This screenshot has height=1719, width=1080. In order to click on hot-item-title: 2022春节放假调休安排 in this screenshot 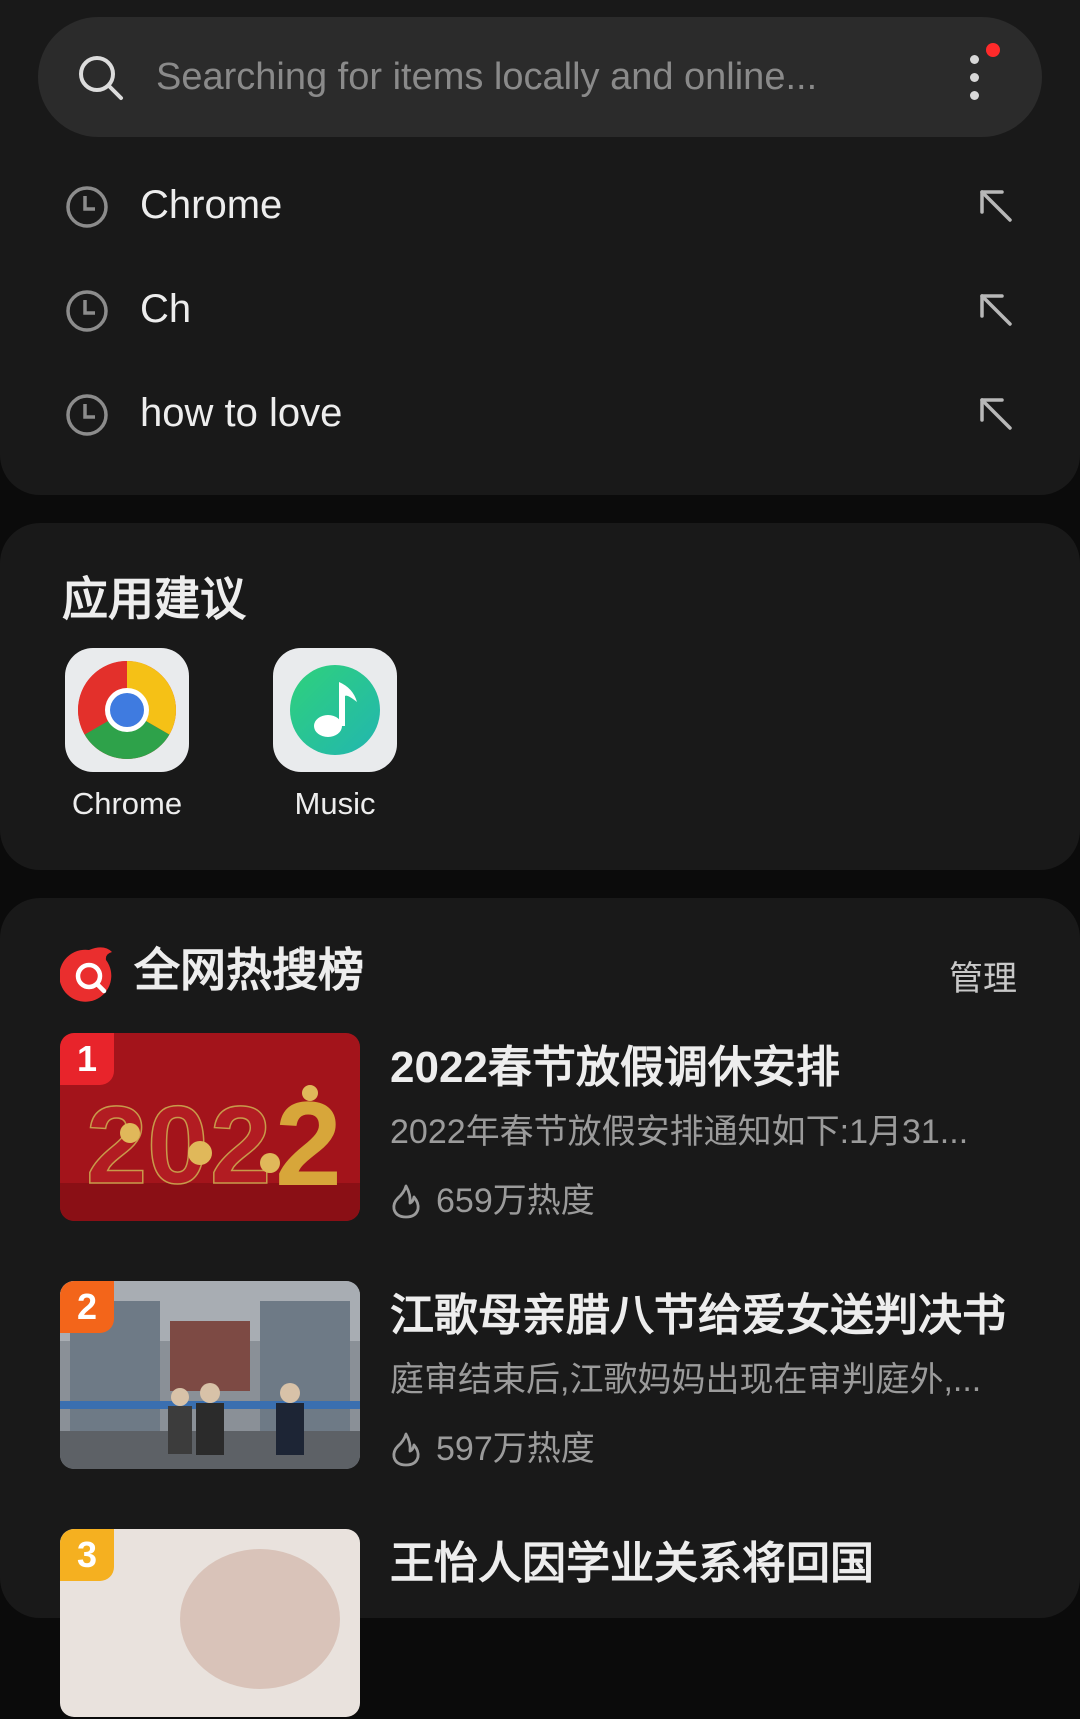, I will do `click(615, 1067)`.